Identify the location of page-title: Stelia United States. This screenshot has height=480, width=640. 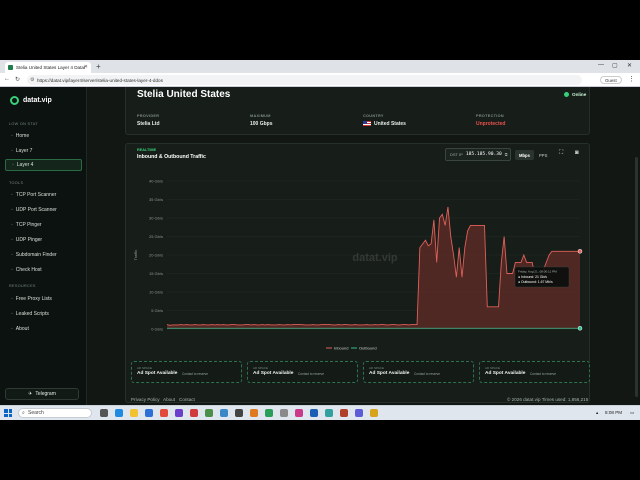
(184, 94).